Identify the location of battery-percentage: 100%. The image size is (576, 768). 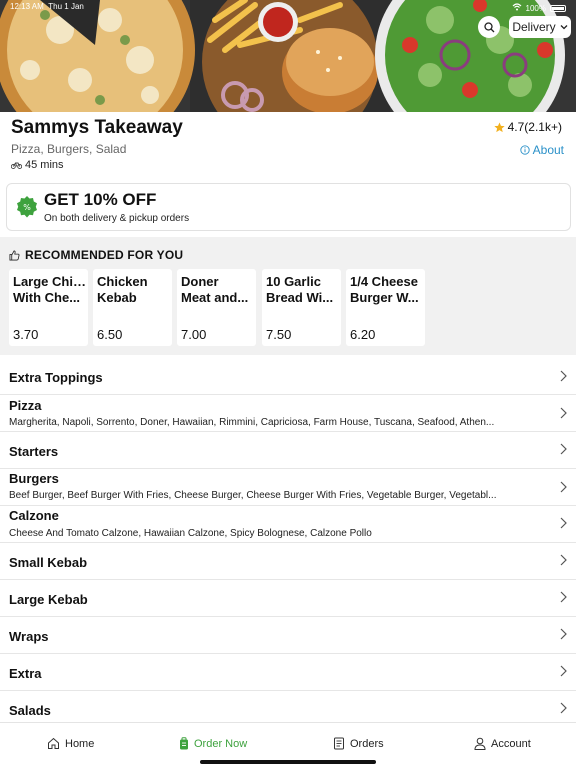
(535, 8).